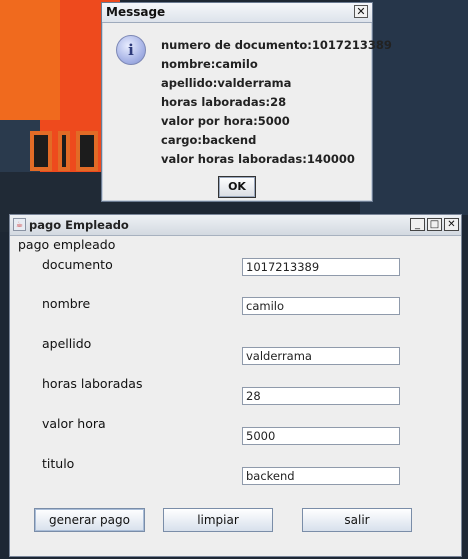 The height and width of the screenshot is (559, 468). I want to click on info-icon: i, so click(131, 50).